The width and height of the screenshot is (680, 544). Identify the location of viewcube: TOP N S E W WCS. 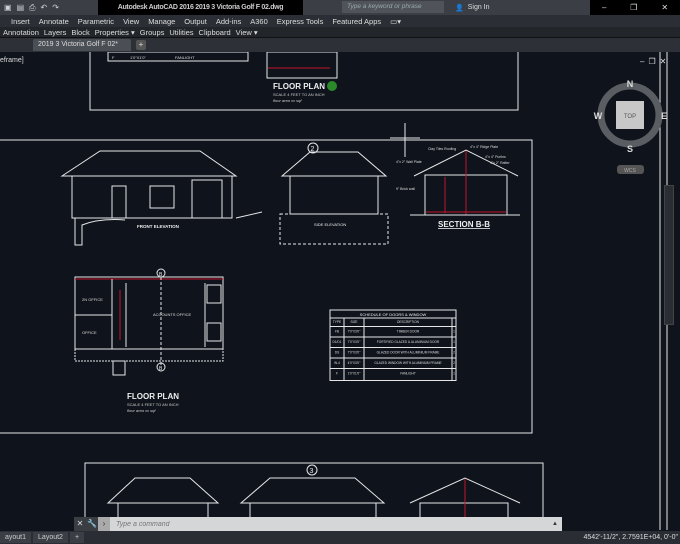
(632, 127).